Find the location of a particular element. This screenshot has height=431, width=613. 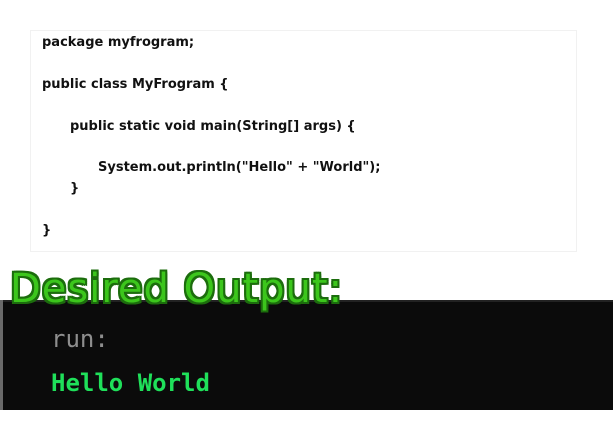

desired-output-title: Desired Output: is located at coordinates (177, 289).